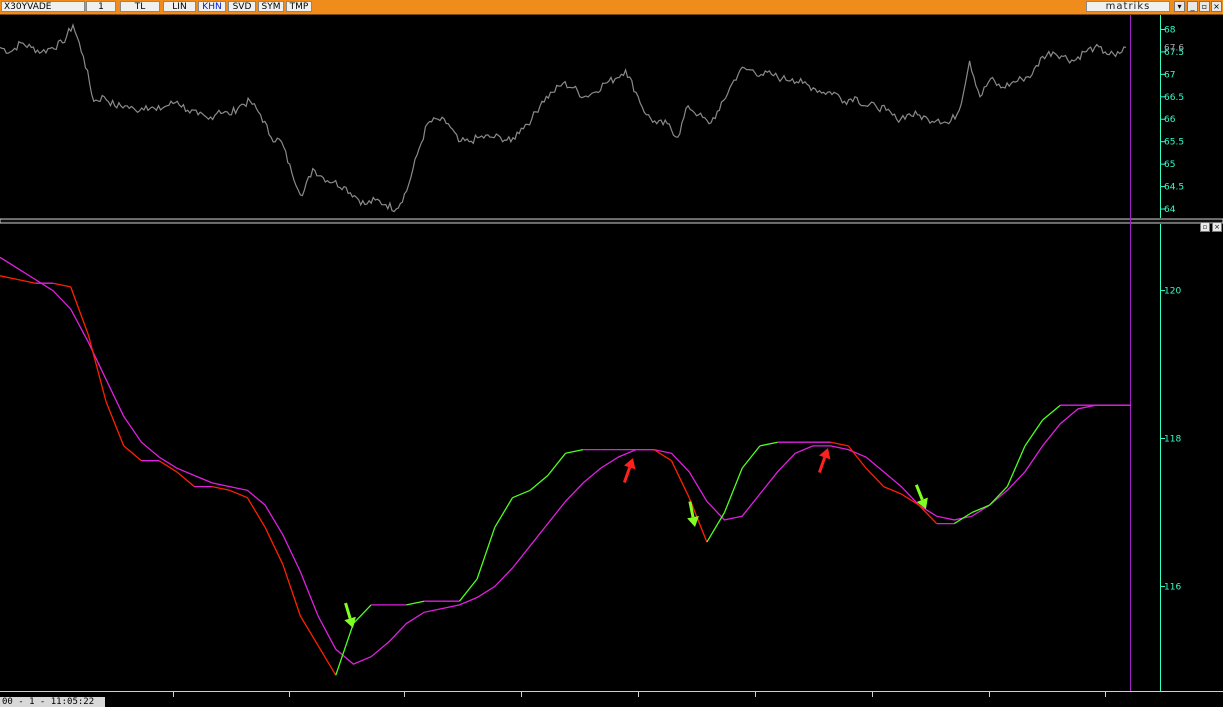 The image size is (1223, 707). I want to click on price-tick-label: 66, so click(1170, 120).